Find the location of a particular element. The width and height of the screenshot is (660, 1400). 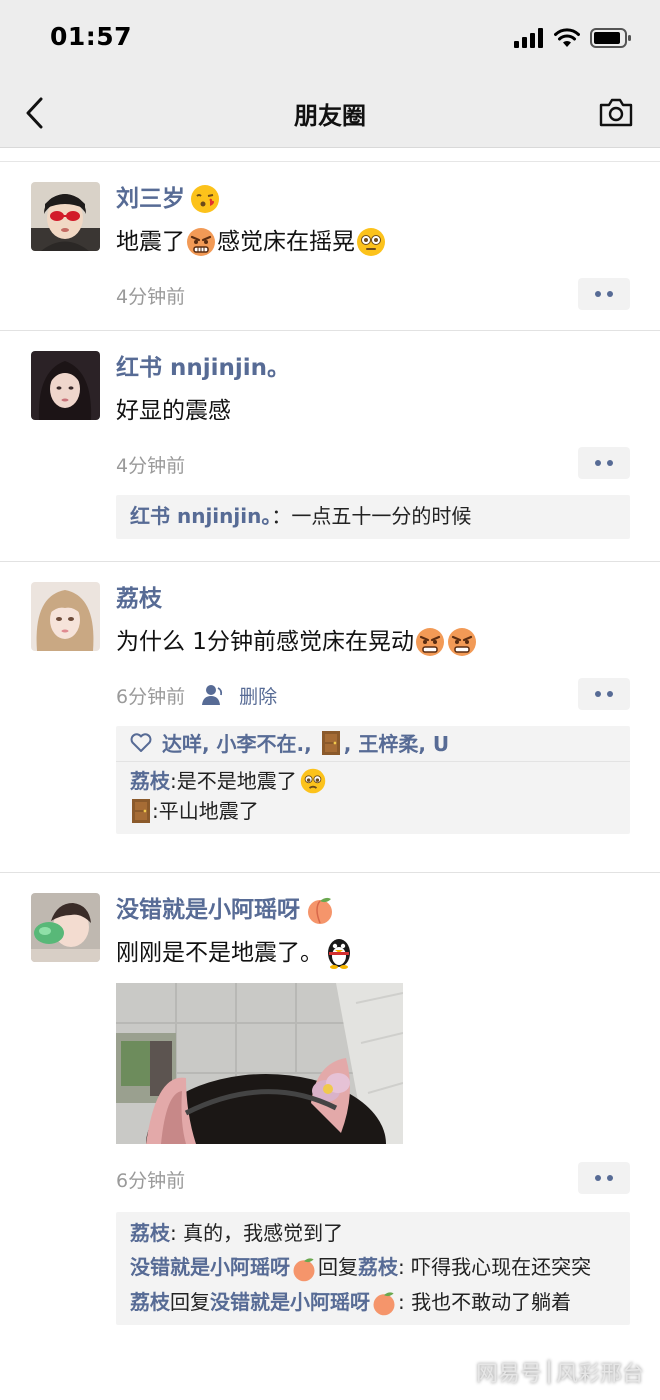

person-icon is located at coordinates (212, 695).